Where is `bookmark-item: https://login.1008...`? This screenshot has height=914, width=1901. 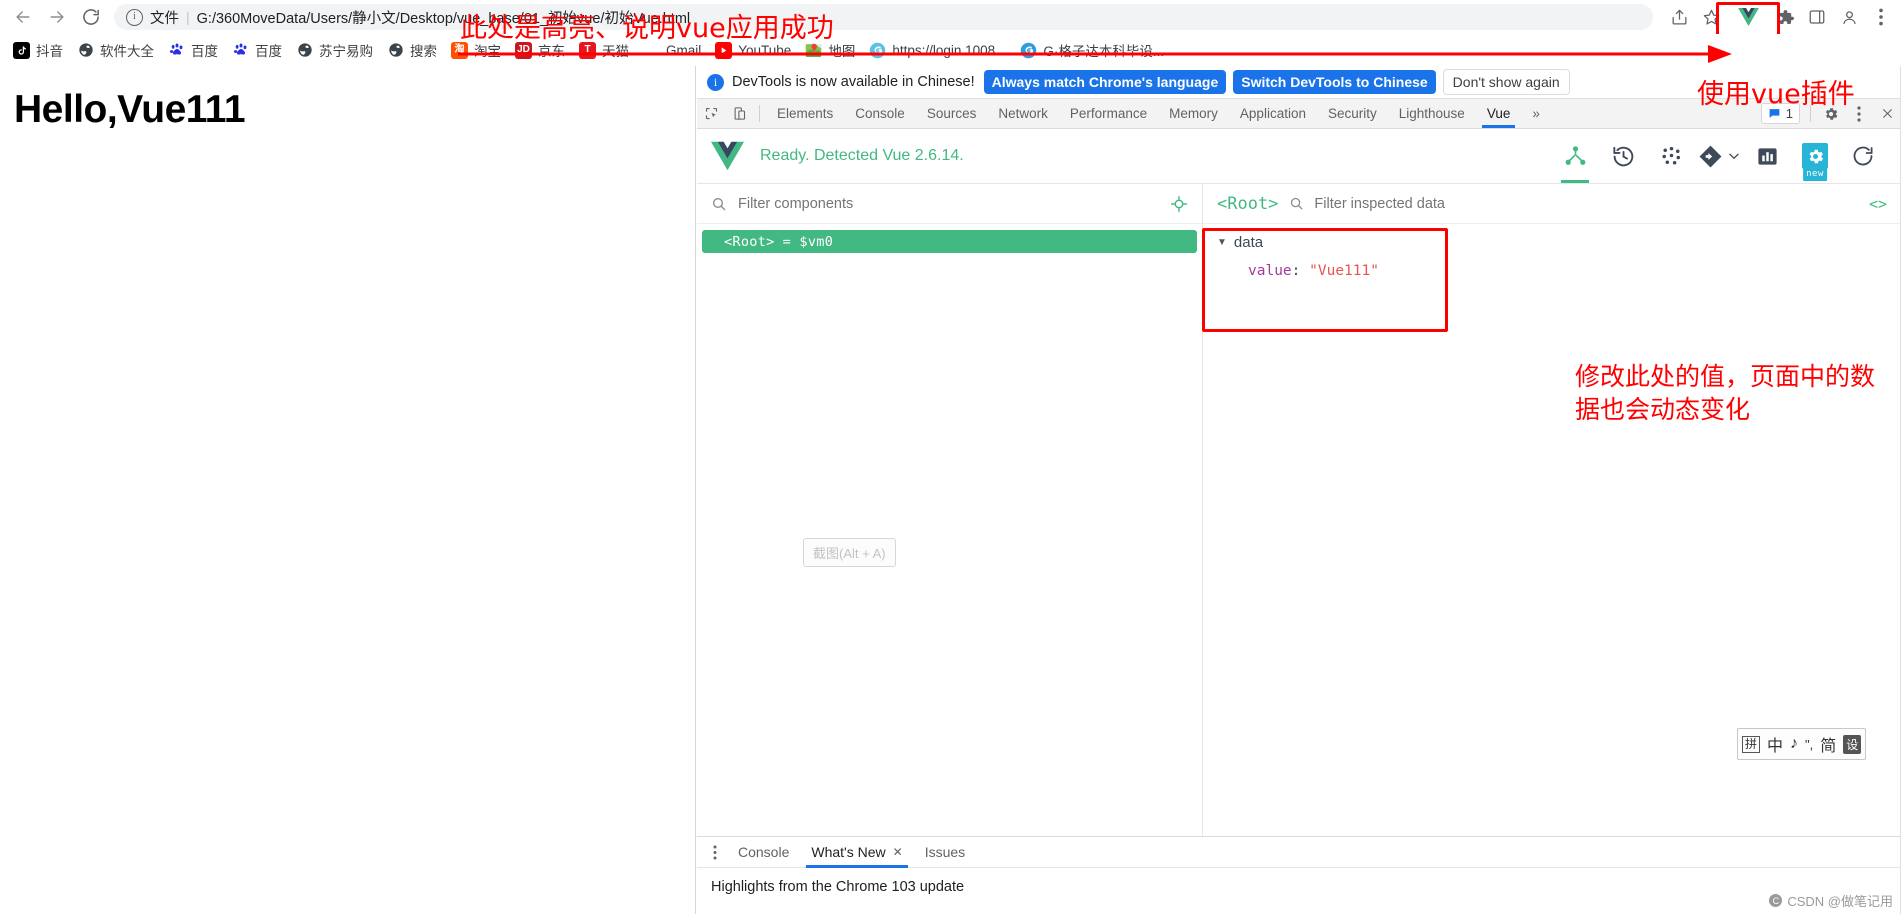
bookmark-item: https://login.1008... is located at coordinates (937, 50).